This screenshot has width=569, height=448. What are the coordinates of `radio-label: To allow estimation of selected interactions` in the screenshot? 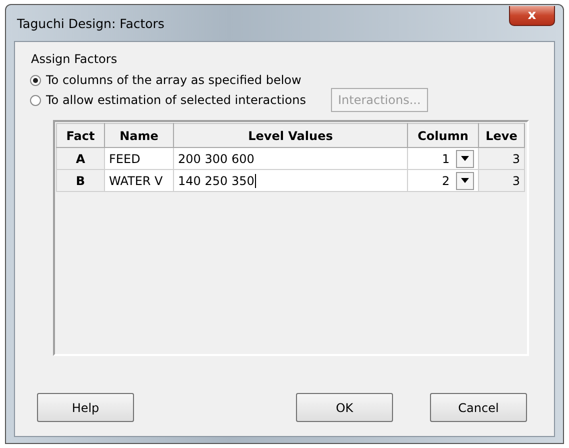 It's located at (176, 100).